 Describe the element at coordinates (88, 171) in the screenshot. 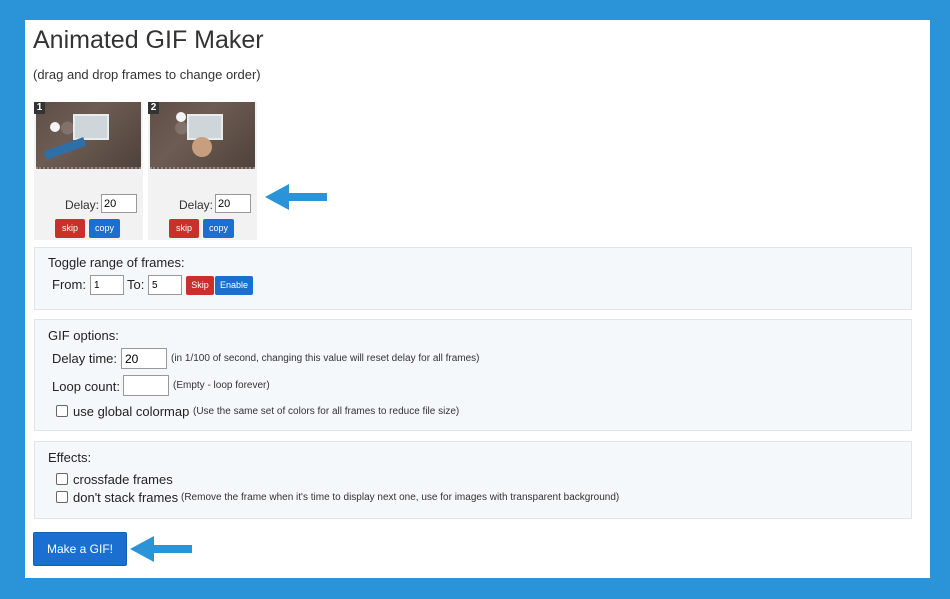

I see `frame-card-1: 1 Delay: skip copy` at that location.